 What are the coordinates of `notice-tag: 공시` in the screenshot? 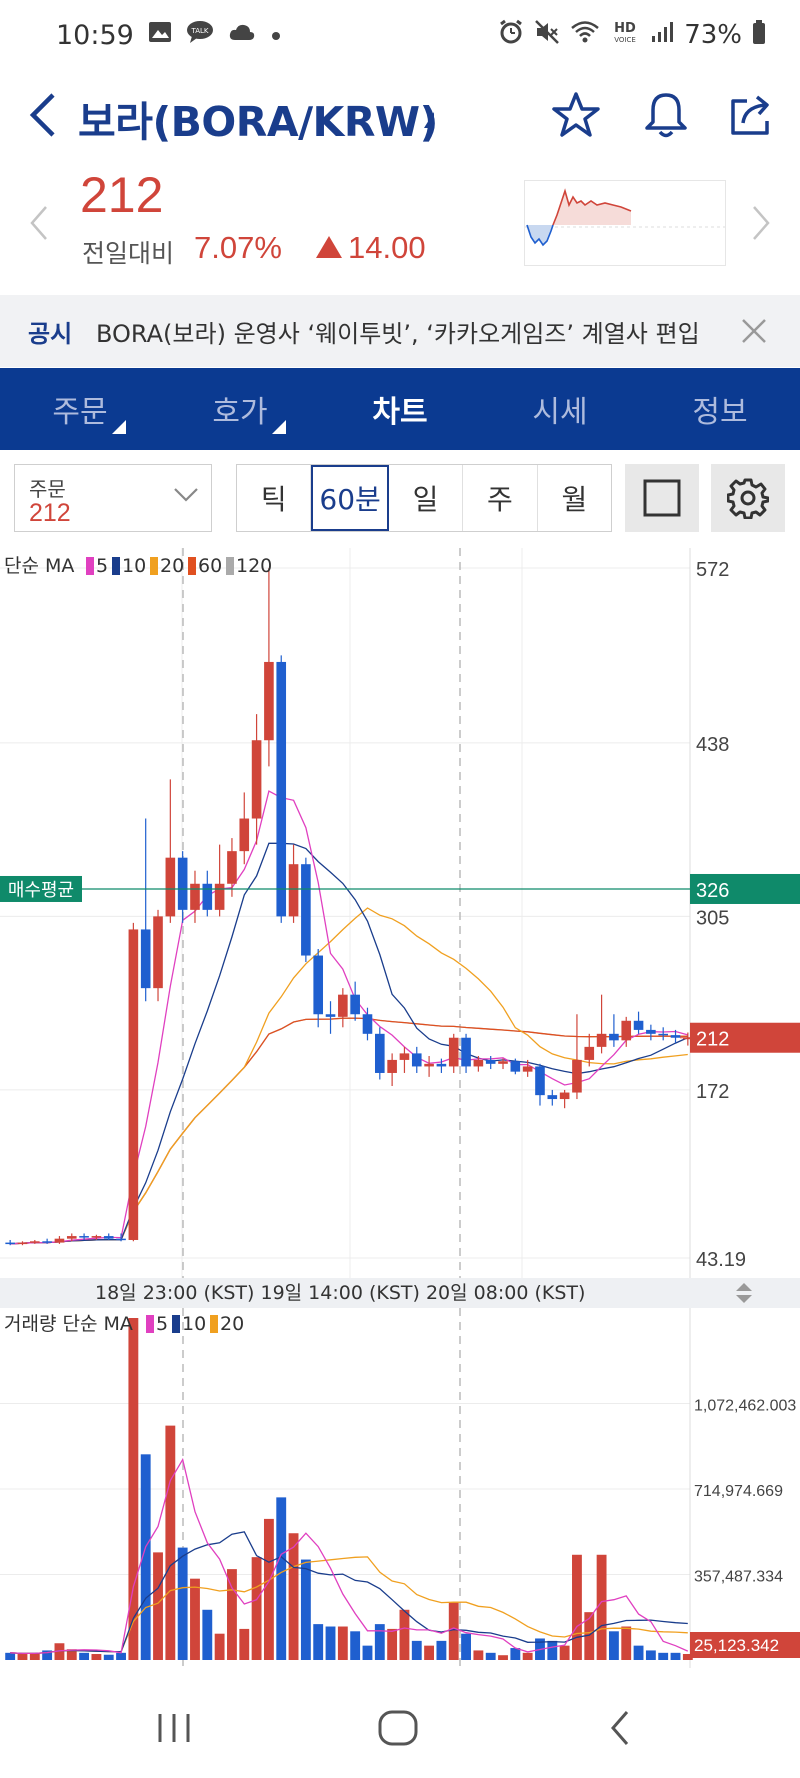 It's located at (50, 333).